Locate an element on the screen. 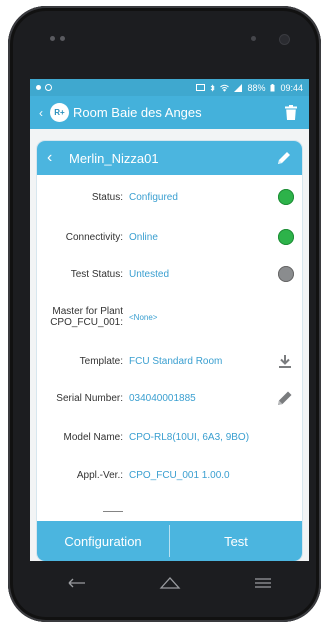 This screenshot has height=626, width=329. speaker-dots is located at coordinates (57, 38).